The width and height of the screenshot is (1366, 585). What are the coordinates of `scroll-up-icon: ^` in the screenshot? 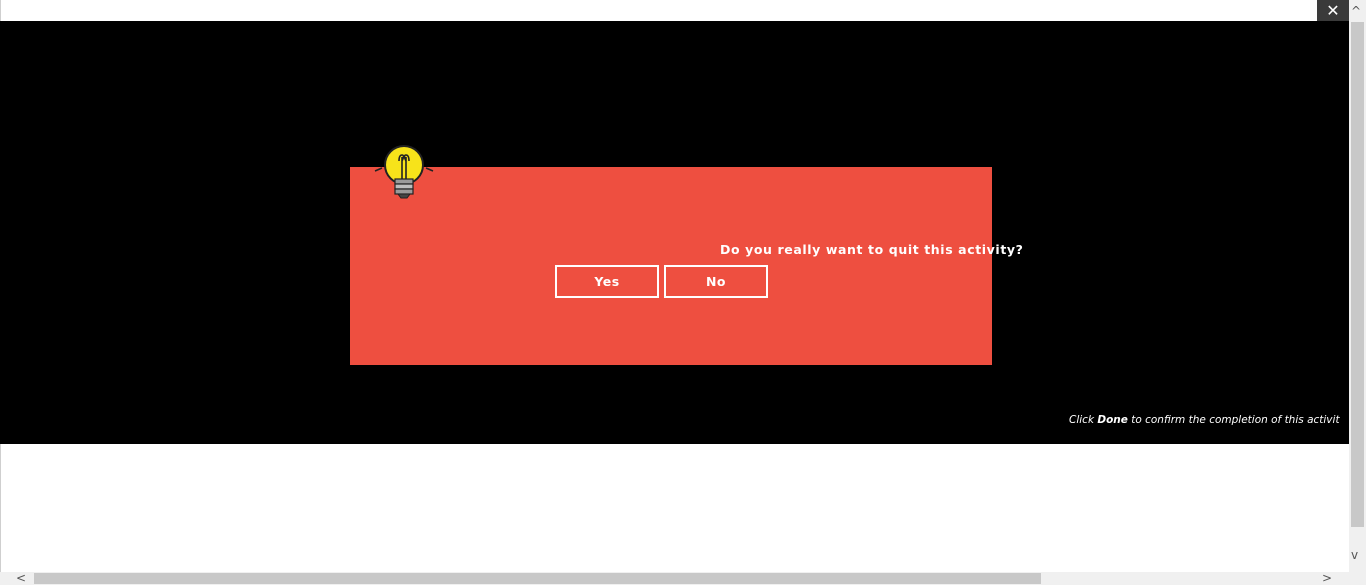 It's located at (1356, 11).